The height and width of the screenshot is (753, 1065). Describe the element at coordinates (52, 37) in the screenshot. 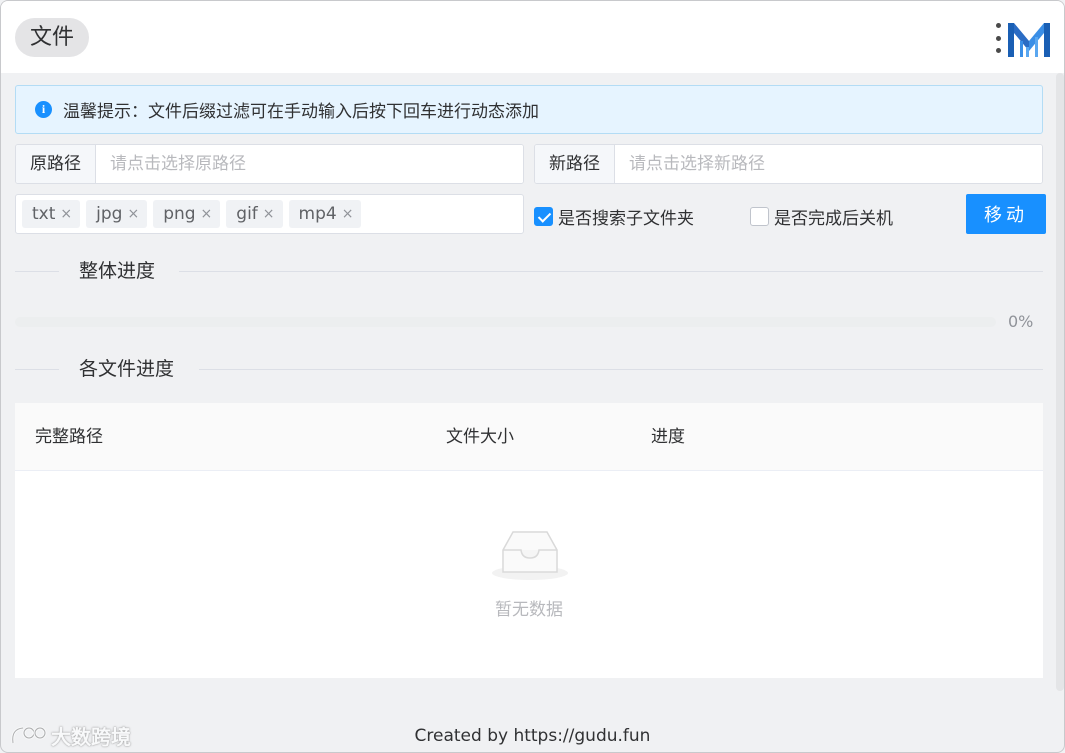

I see `window-title: 文件` at that location.